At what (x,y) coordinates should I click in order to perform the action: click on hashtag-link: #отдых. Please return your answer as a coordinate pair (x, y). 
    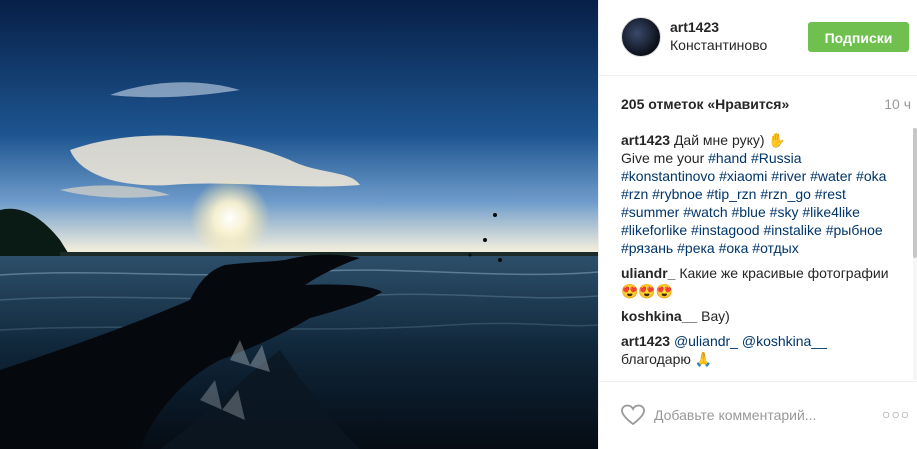
    Looking at the image, I should click on (775, 248).